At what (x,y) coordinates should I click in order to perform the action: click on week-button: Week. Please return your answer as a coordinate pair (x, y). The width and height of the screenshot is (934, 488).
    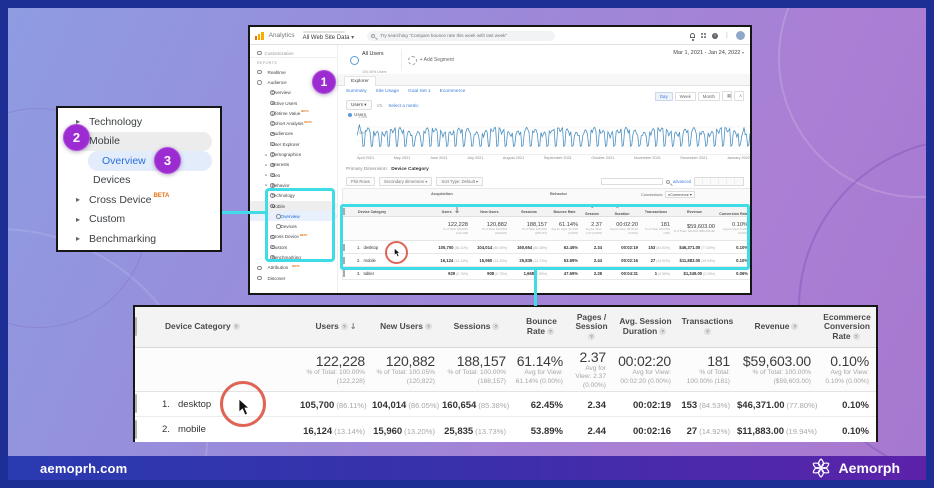
    Looking at the image, I should click on (685, 96).